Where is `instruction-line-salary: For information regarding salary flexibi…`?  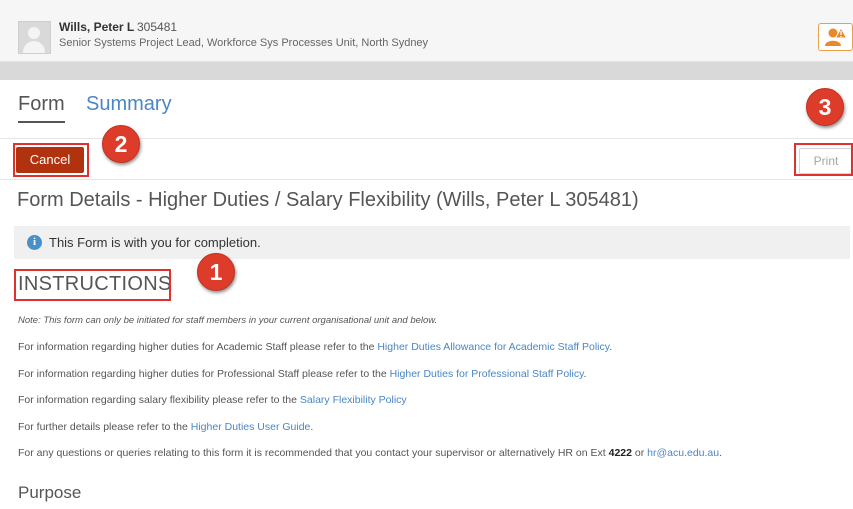
instruction-line-salary: For information regarding salary flexibi… is located at coordinates (212, 400).